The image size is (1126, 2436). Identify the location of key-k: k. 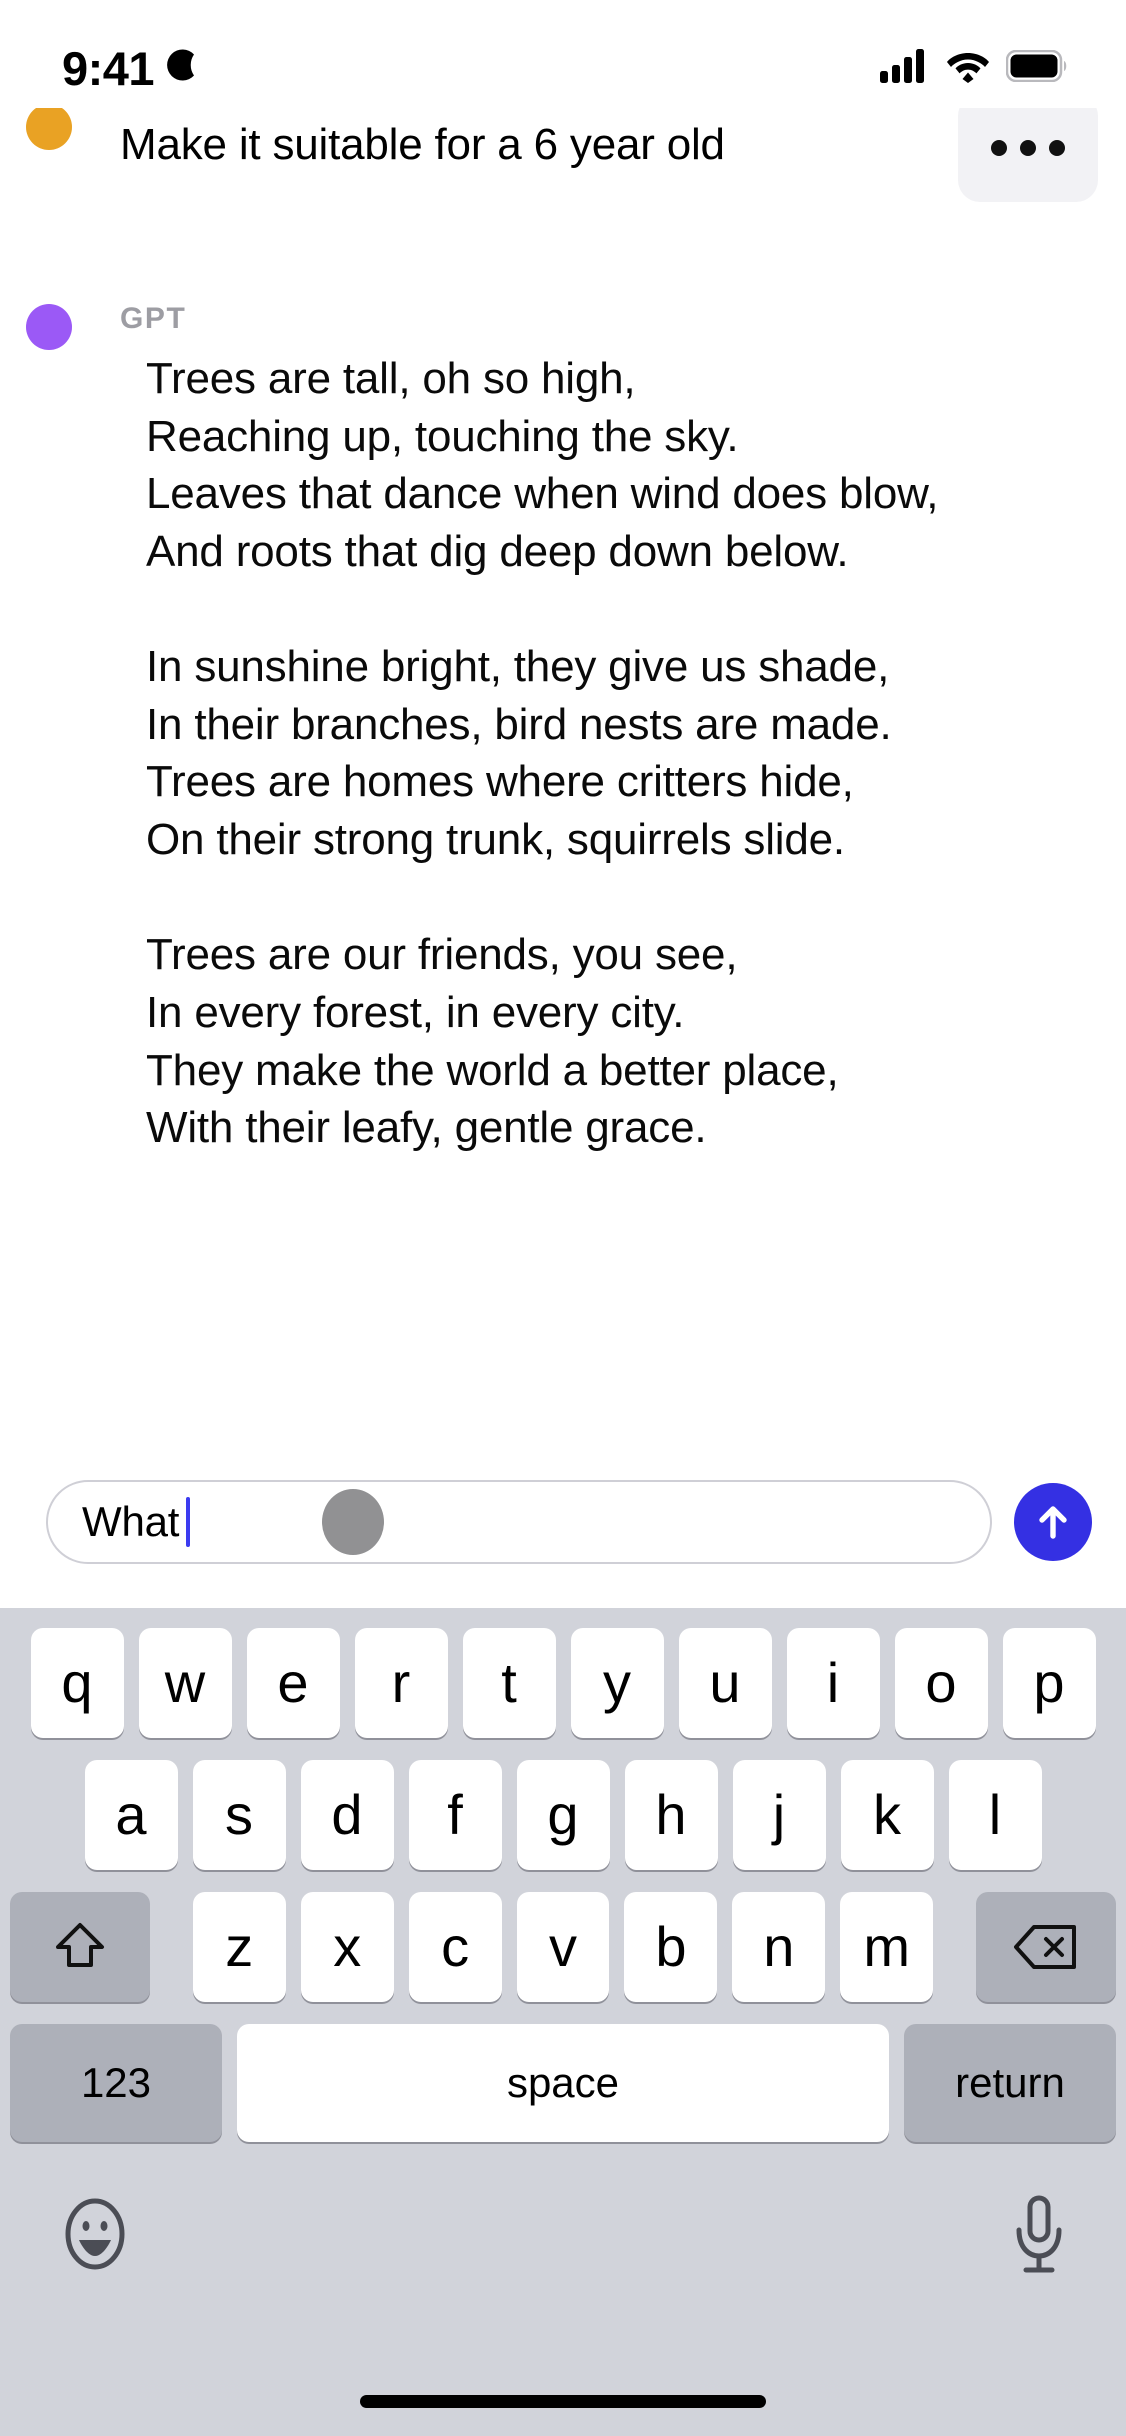
(887, 1815).